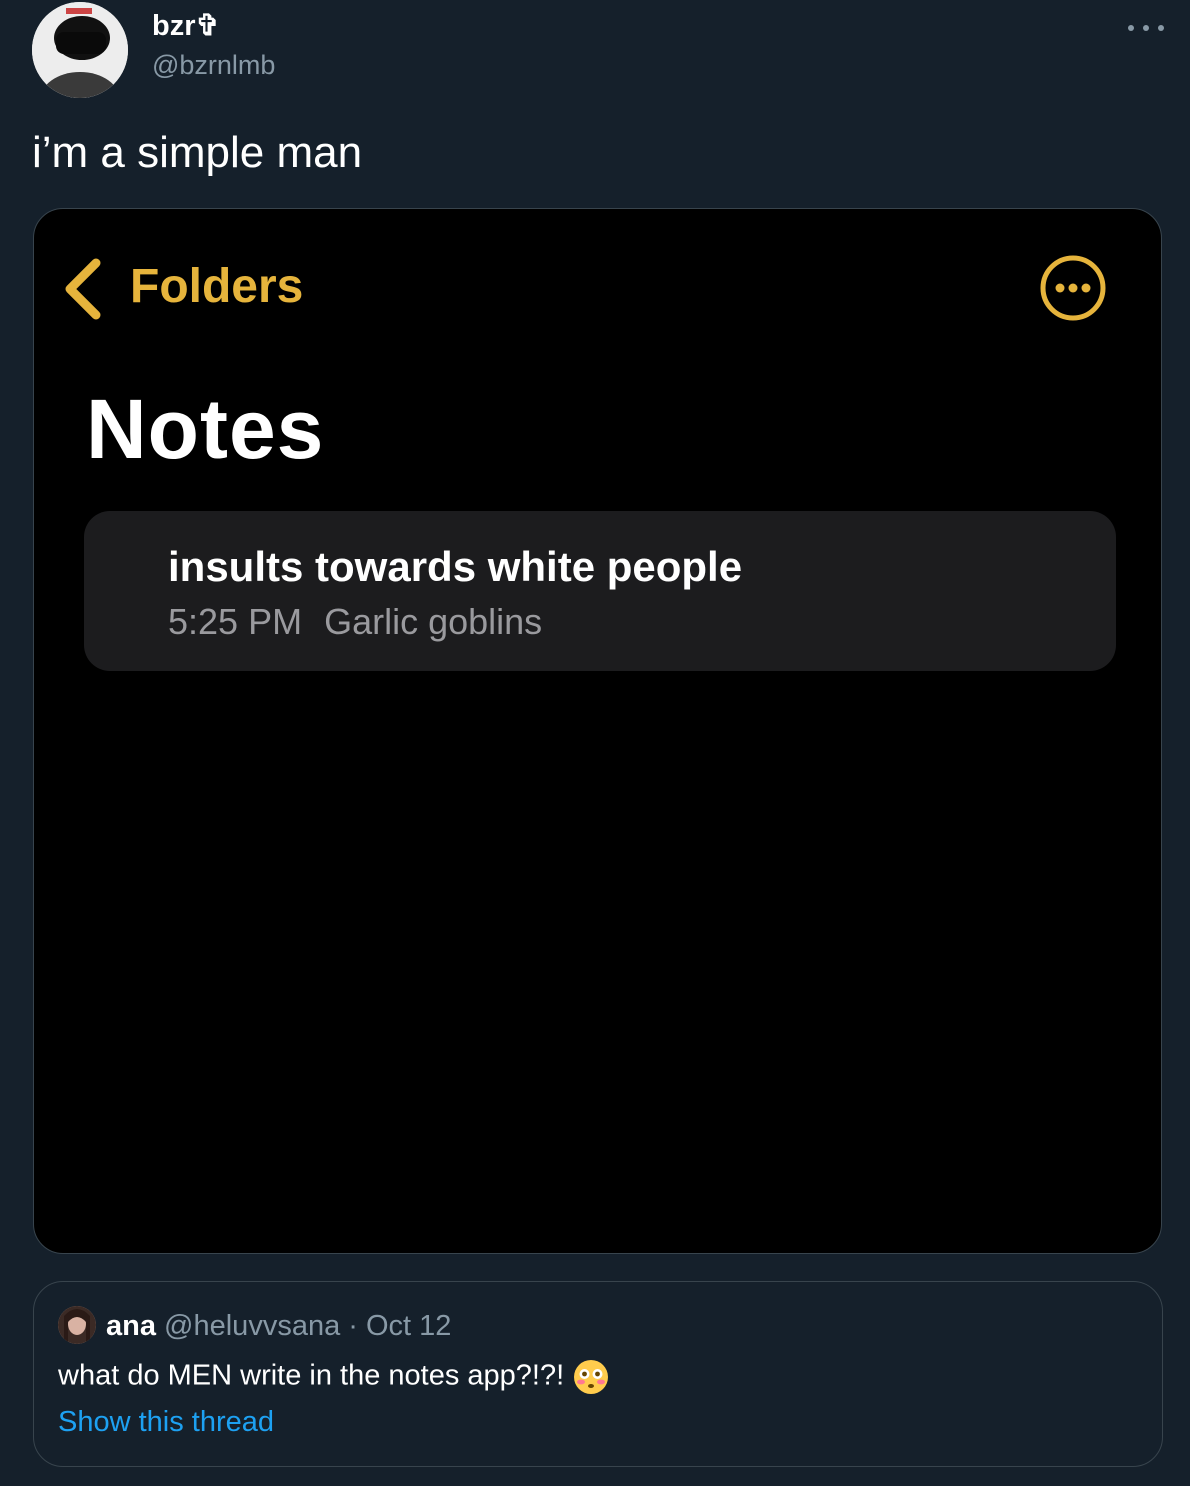 The height and width of the screenshot is (1486, 1190). What do you see at coordinates (409, 1326) in the screenshot?
I see `quote-date: Oct 12` at bounding box center [409, 1326].